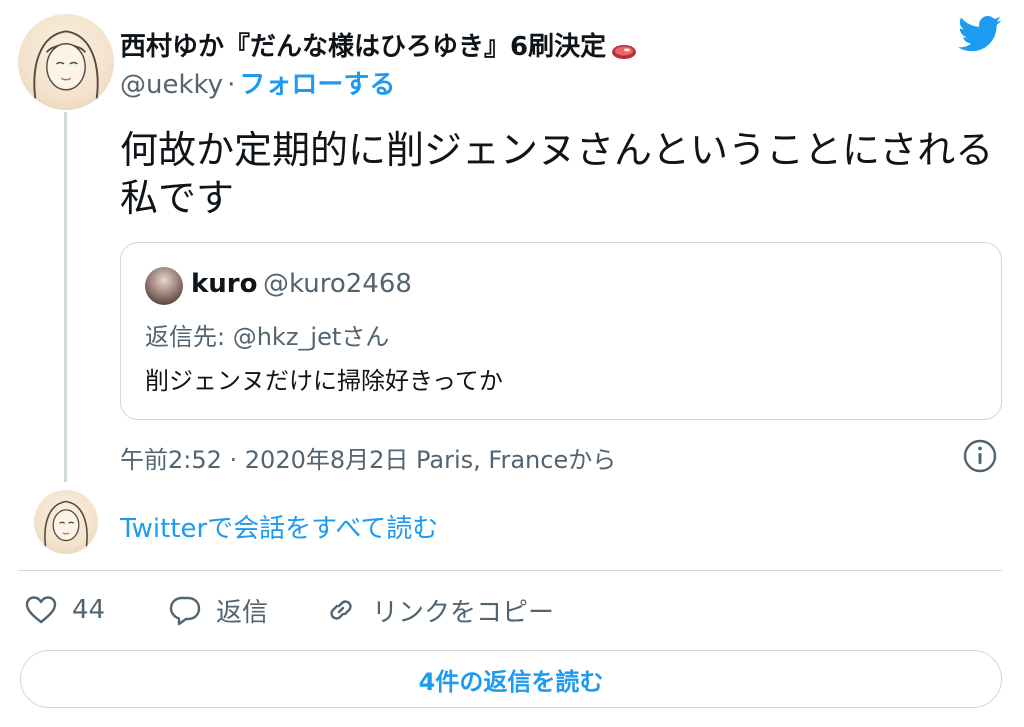 The height and width of the screenshot is (727, 1024). I want to click on twitter-bird-icon, so click(980, 34).